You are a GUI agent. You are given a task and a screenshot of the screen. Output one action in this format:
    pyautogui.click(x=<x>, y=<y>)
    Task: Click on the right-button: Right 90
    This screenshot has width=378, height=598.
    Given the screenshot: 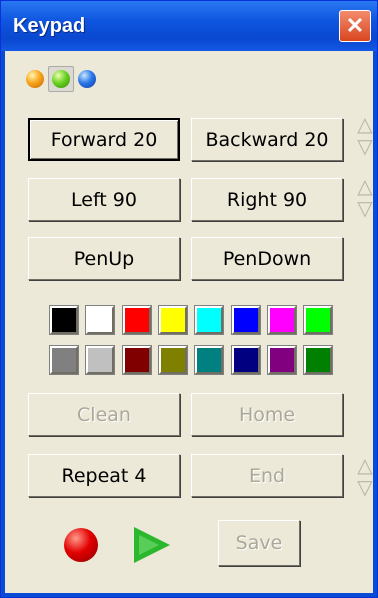 What is the action you would take?
    pyautogui.click(x=267, y=199)
    